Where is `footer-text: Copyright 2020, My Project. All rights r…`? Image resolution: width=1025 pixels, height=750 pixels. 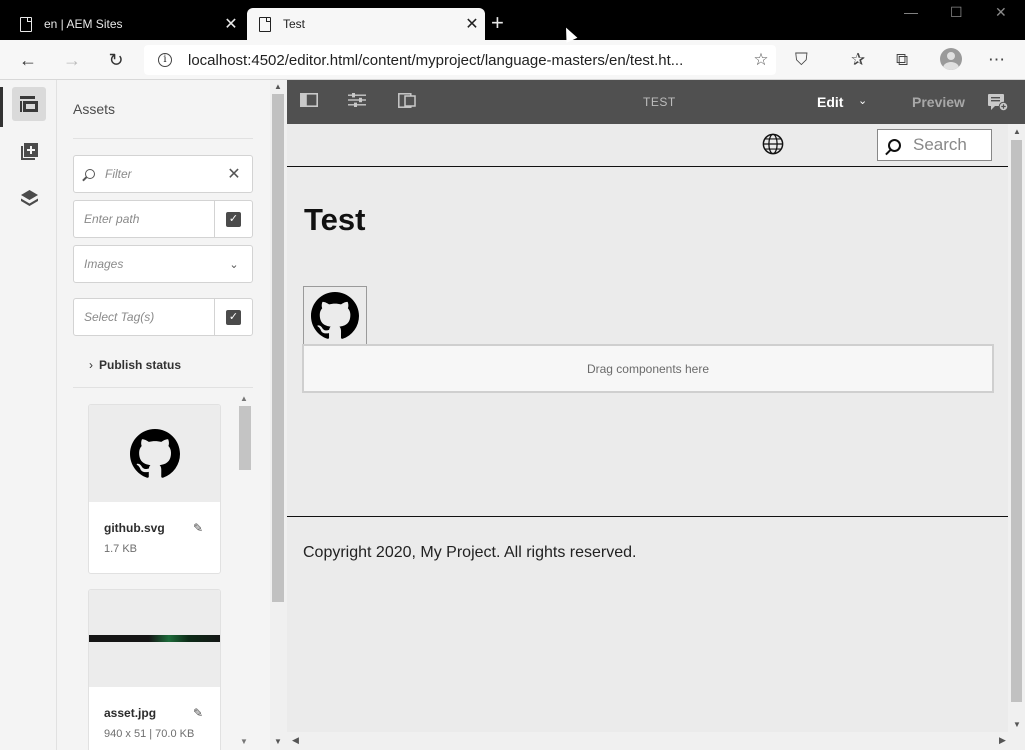
footer-text: Copyright 2020, My Project. All rights r… is located at coordinates (469, 553).